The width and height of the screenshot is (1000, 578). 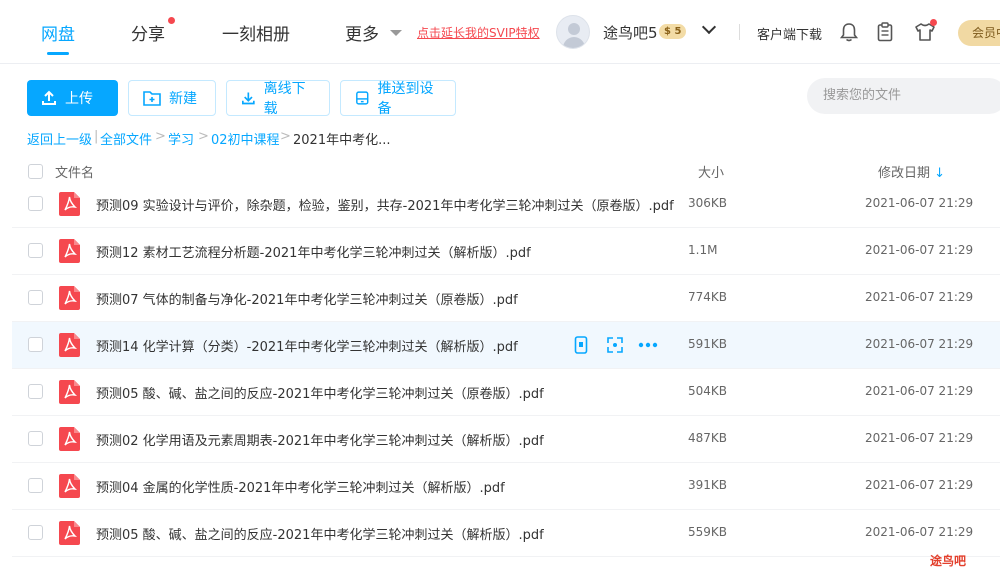 What do you see at coordinates (573, 32) in the screenshot?
I see `avatar` at bounding box center [573, 32].